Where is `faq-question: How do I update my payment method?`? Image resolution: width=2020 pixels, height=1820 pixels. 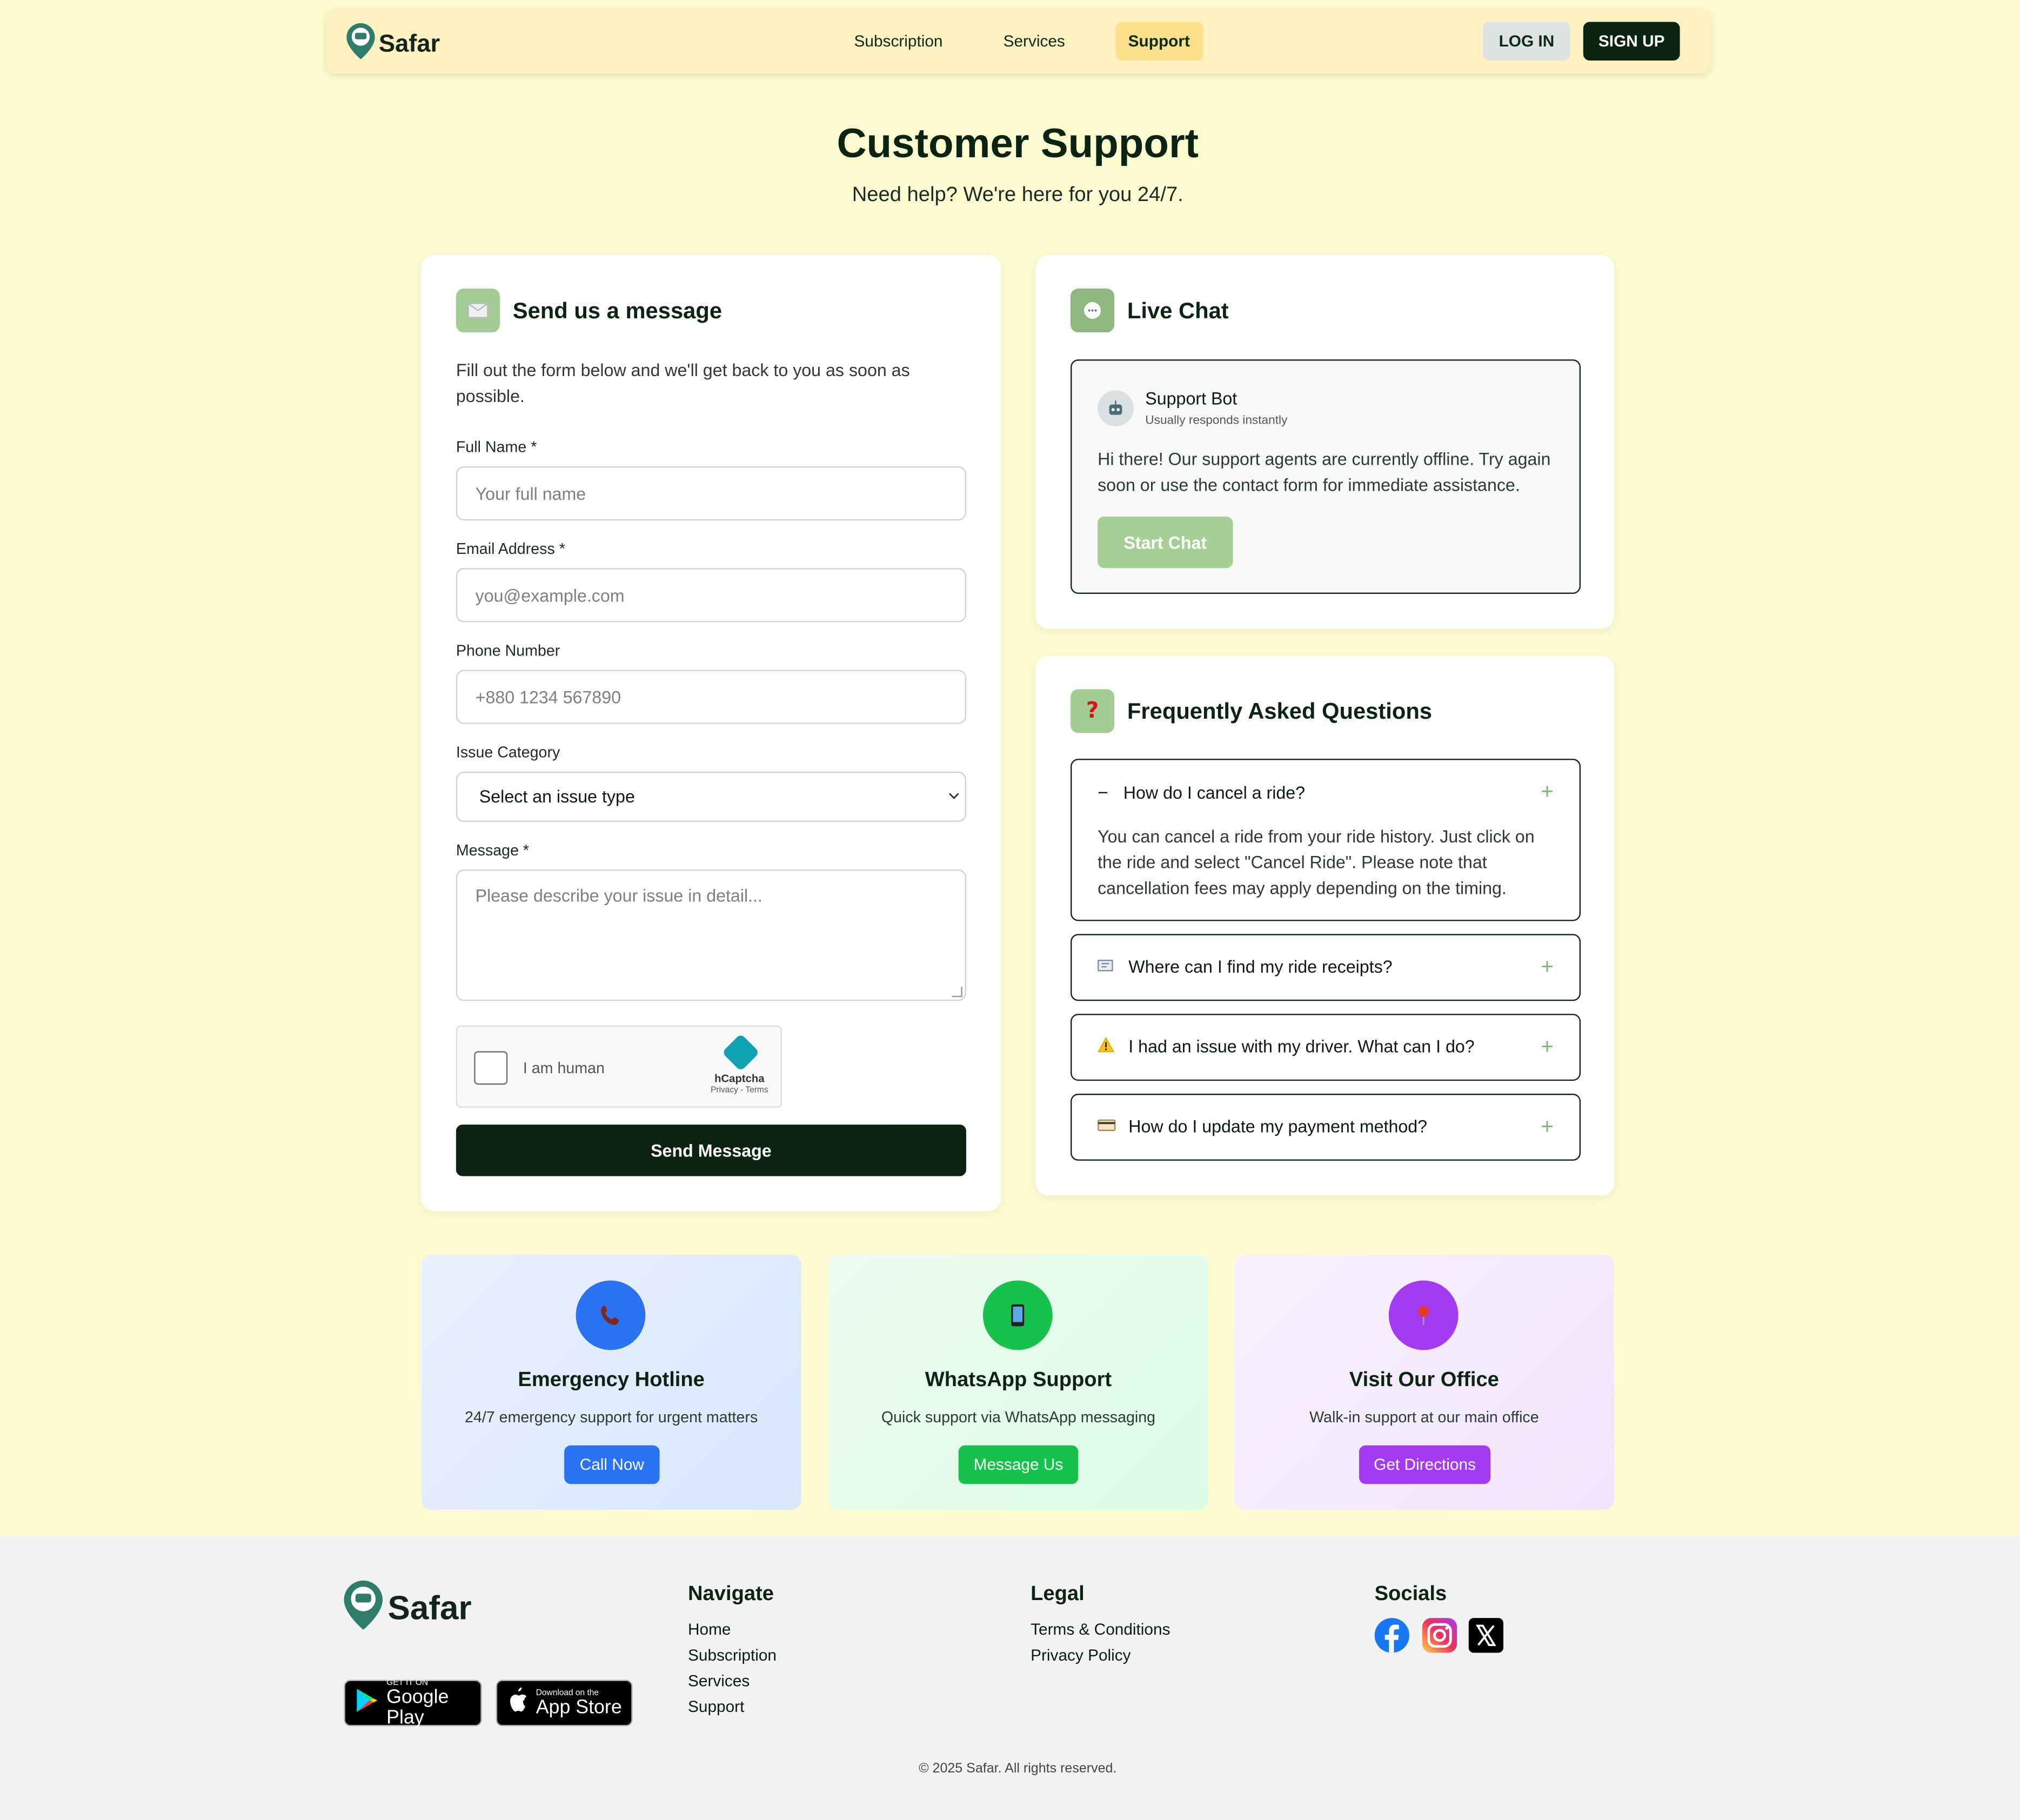
faq-question: How do I update my payment method? is located at coordinates (1263, 1127).